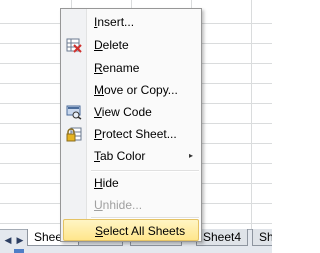 This screenshot has width=320, height=253. What do you see at coordinates (140, 231) in the screenshot?
I see `menu-item-label: Select All Sheets` at bounding box center [140, 231].